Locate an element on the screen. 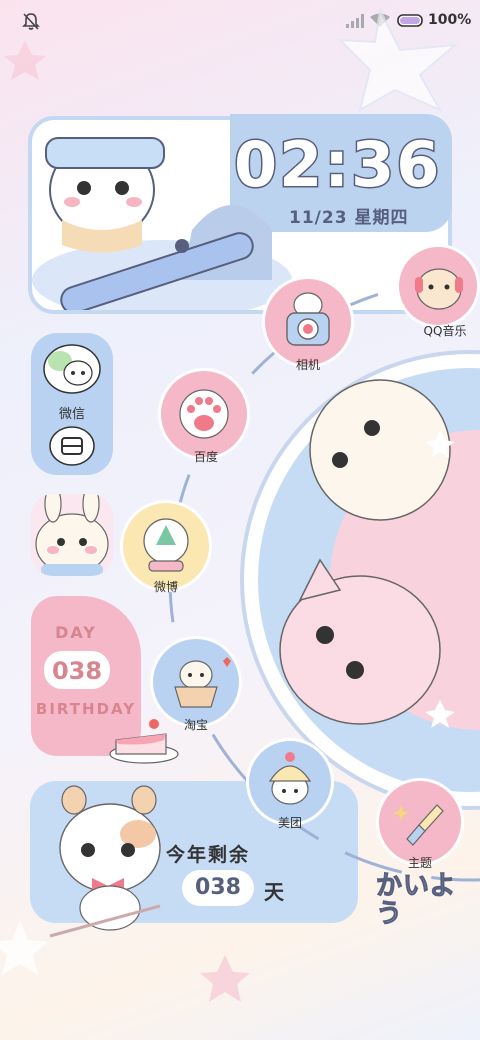  qqmusic-app is located at coordinates (438, 286).